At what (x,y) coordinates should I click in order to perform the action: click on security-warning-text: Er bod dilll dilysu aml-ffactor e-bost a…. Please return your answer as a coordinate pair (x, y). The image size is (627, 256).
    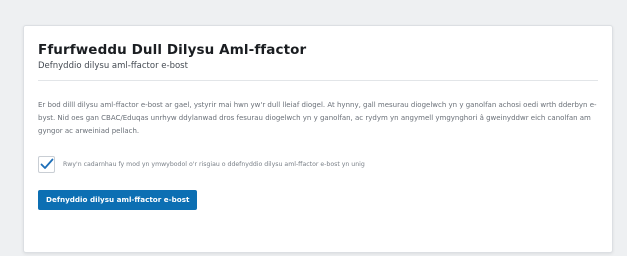
    Looking at the image, I should click on (317, 118).